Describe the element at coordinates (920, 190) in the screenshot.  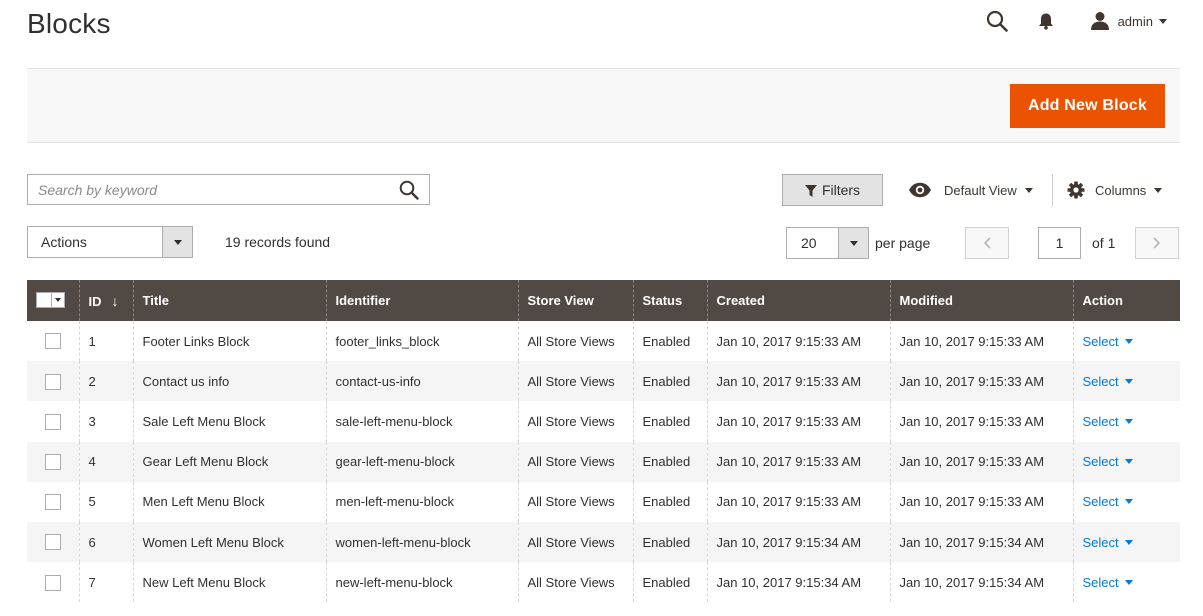
I see `eye-icon` at that location.